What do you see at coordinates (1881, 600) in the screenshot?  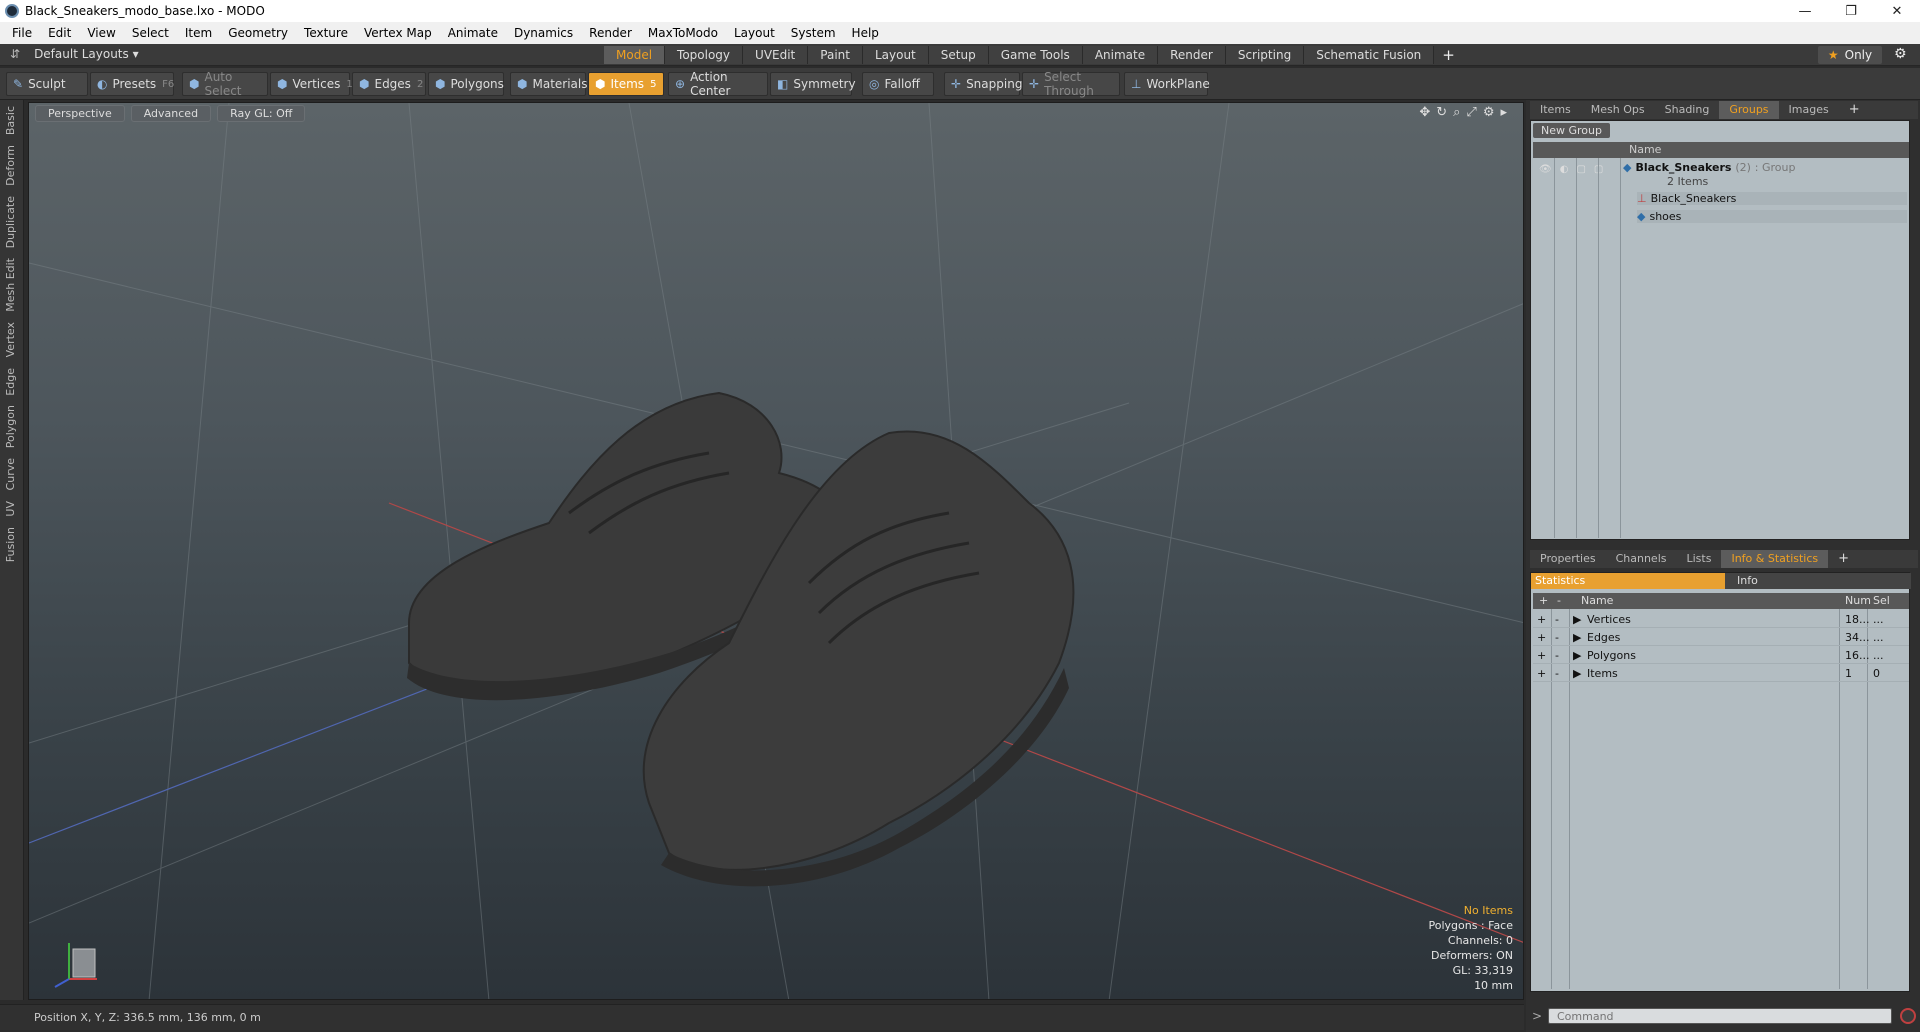 I see `sel-col: Sel` at bounding box center [1881, 600].